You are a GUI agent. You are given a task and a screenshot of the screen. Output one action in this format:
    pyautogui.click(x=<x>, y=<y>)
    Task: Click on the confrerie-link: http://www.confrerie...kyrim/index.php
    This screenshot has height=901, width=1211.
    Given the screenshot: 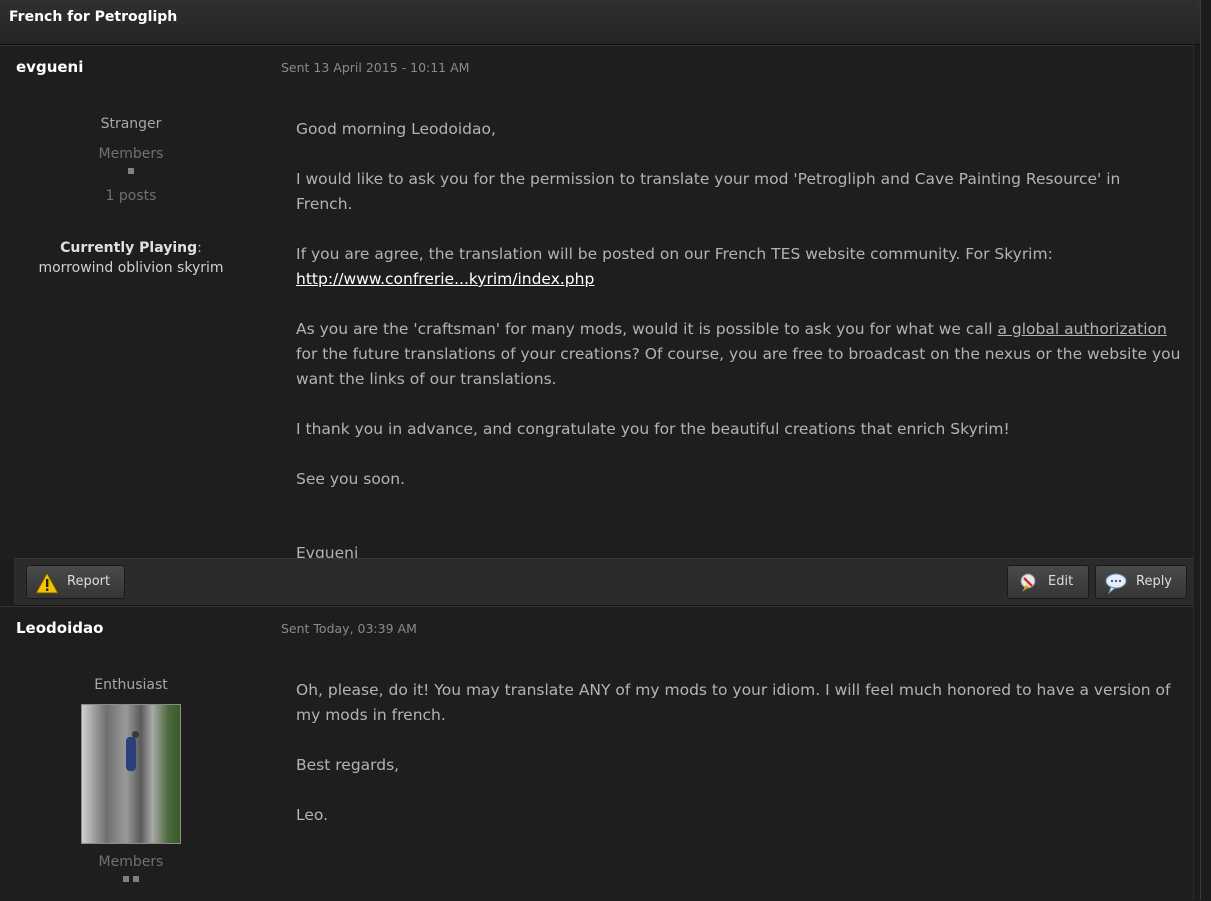 What is the action you would take?
    pyautogui.click(x=445, y=279)
    